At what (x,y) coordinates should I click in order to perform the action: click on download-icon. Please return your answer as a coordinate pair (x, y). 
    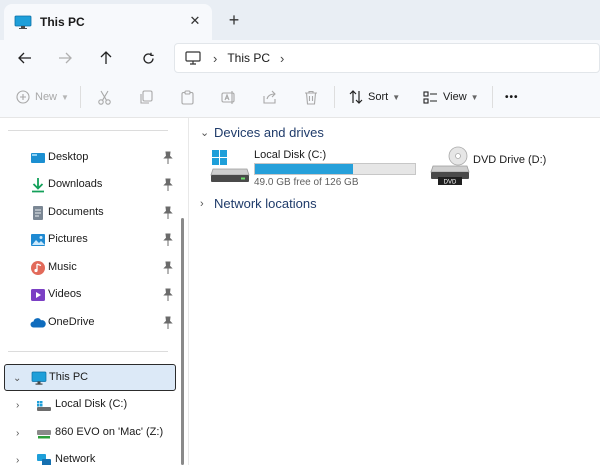
    Looking at the image, I should click on (38, 185).